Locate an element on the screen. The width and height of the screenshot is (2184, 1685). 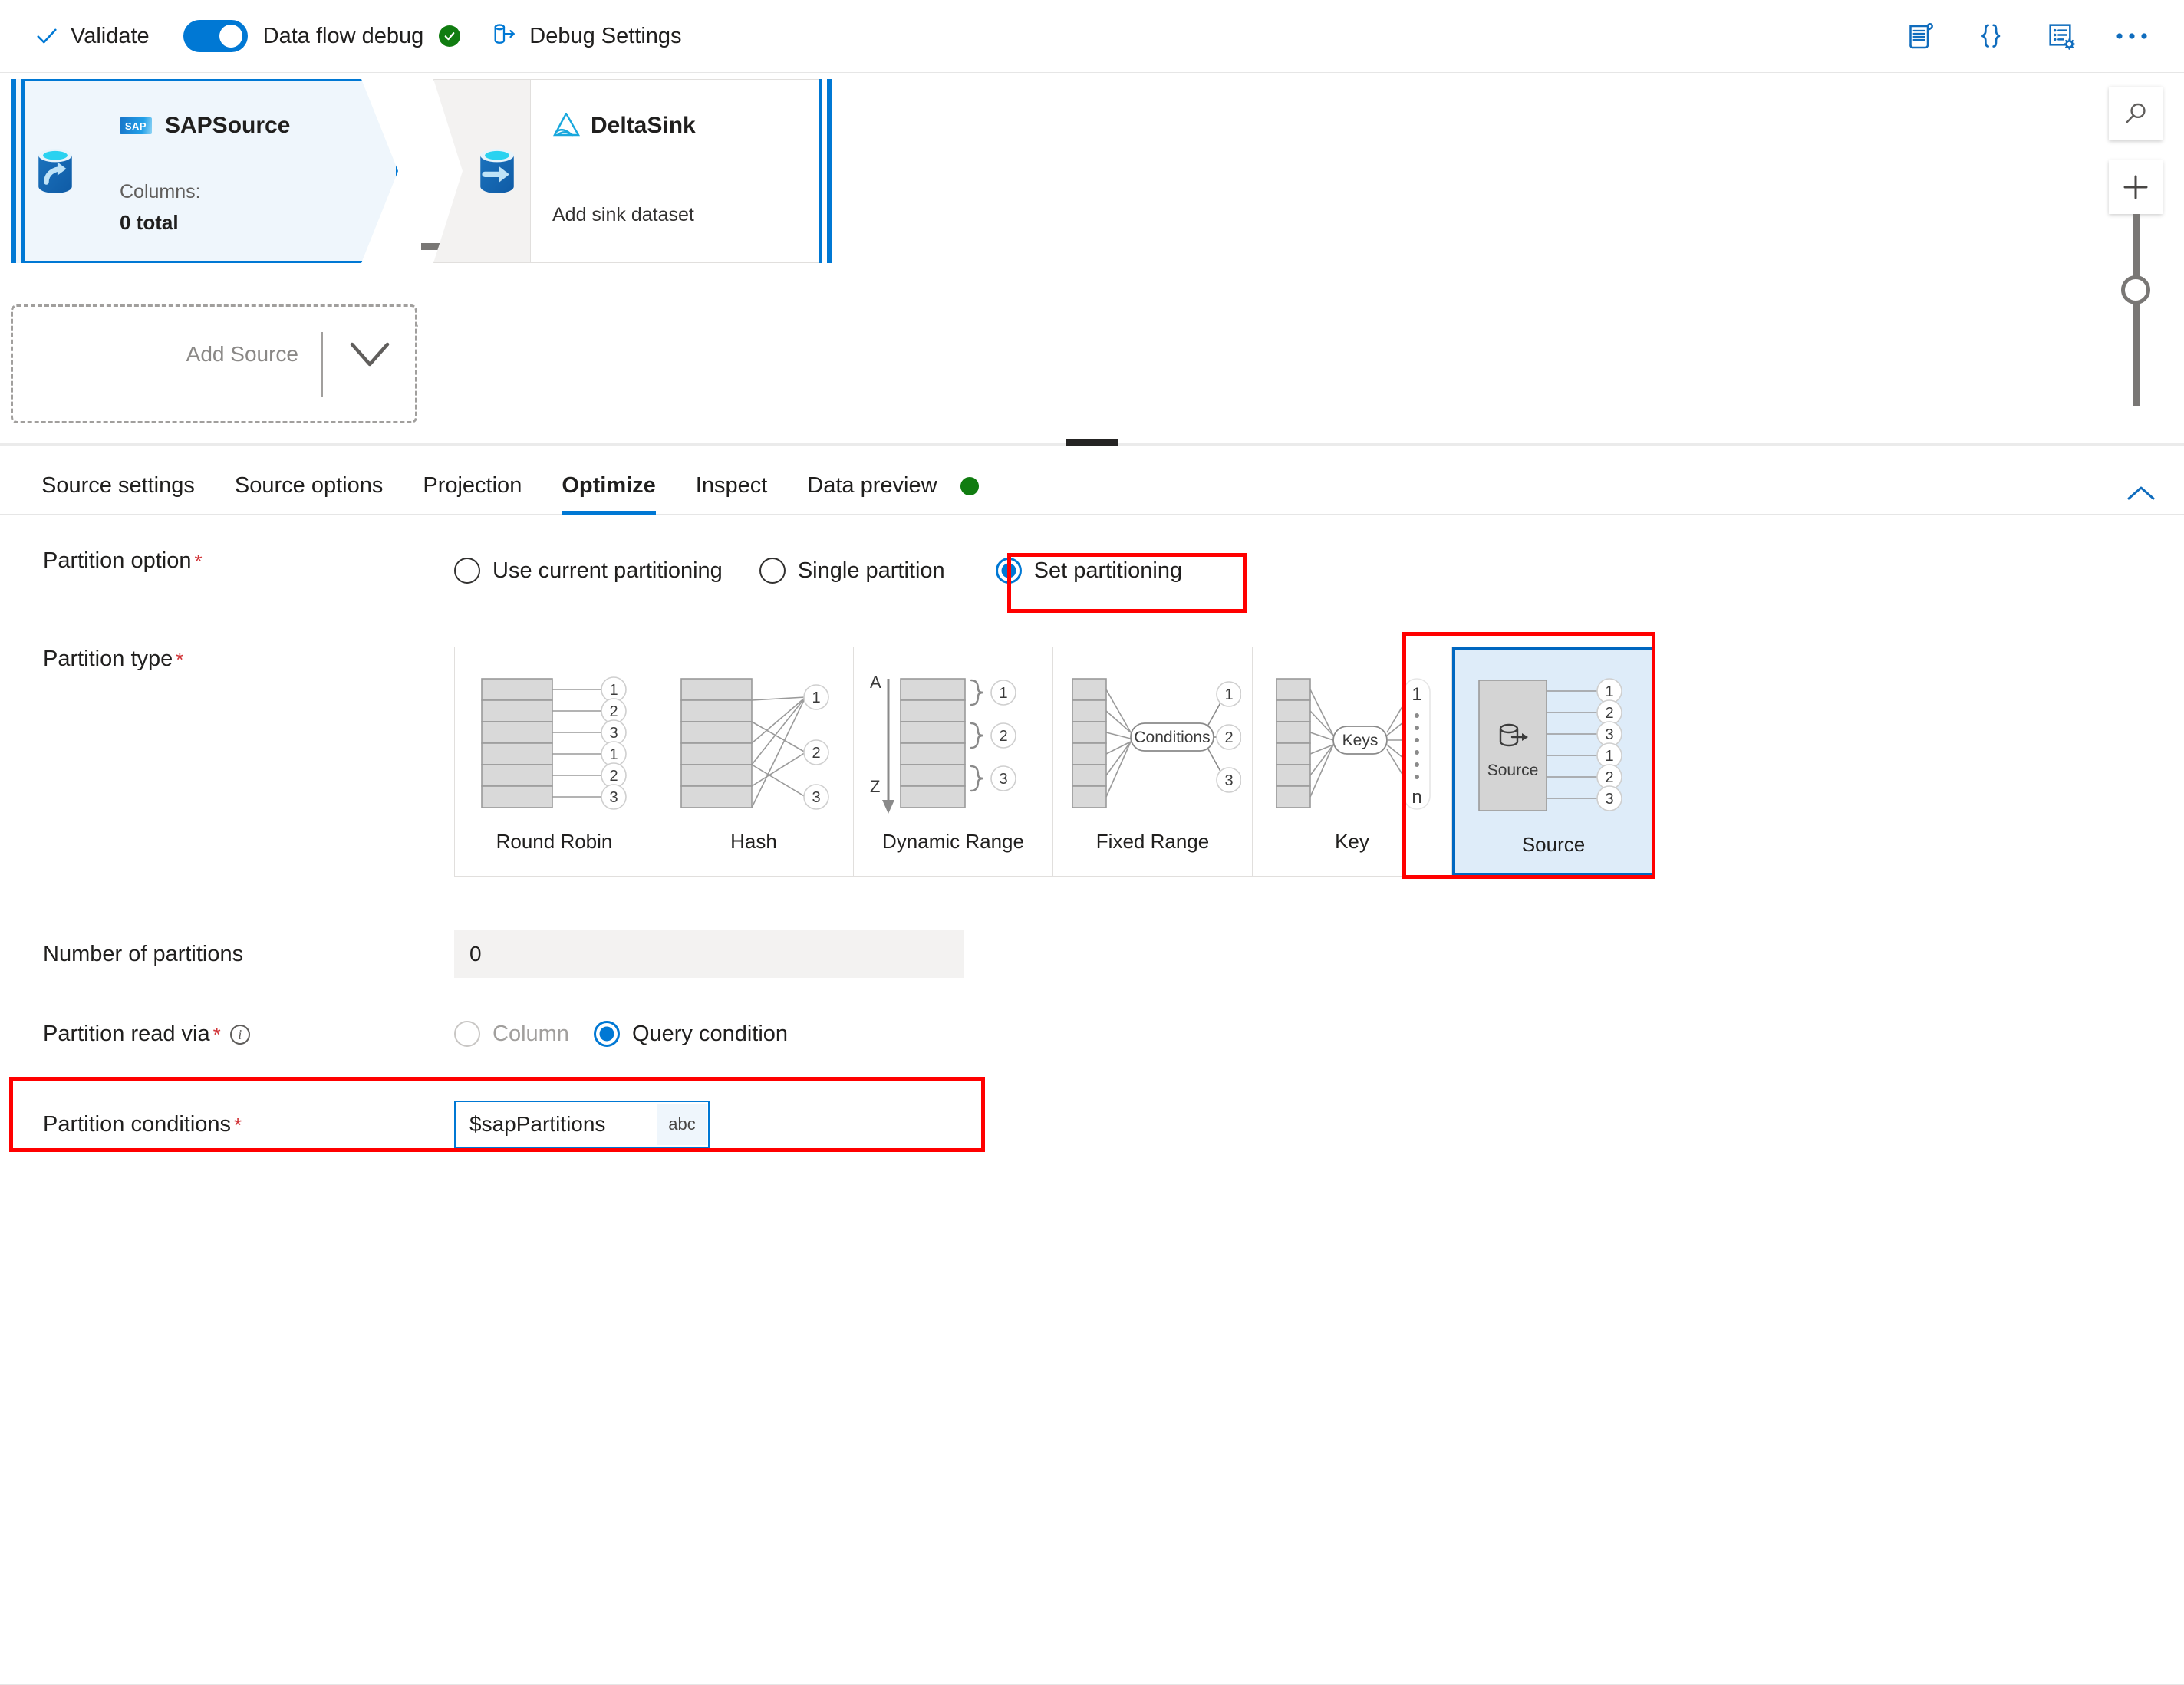
data-preview-status-dot is located at coordinates (969, 487).